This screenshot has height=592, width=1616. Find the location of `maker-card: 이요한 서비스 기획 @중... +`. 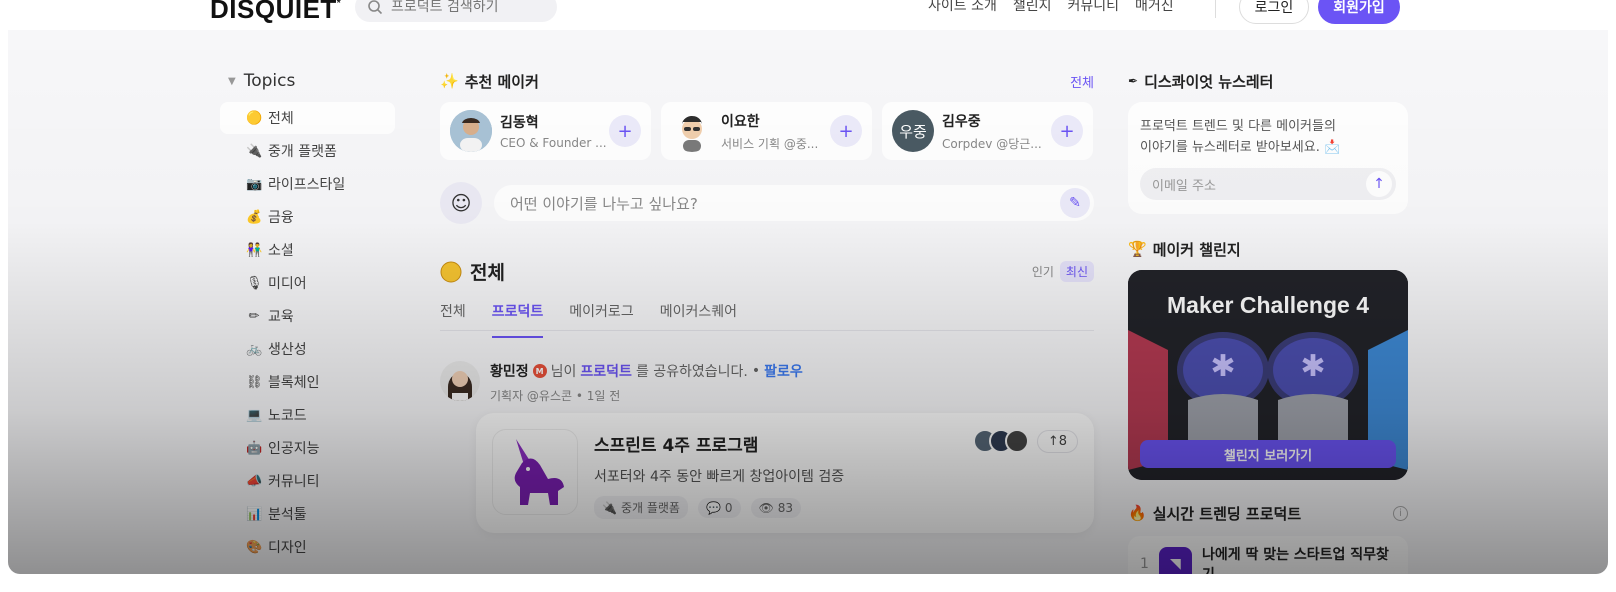

maker-card: 이요한 서비스 기획 @중... + is located at coordinates (766, 131).